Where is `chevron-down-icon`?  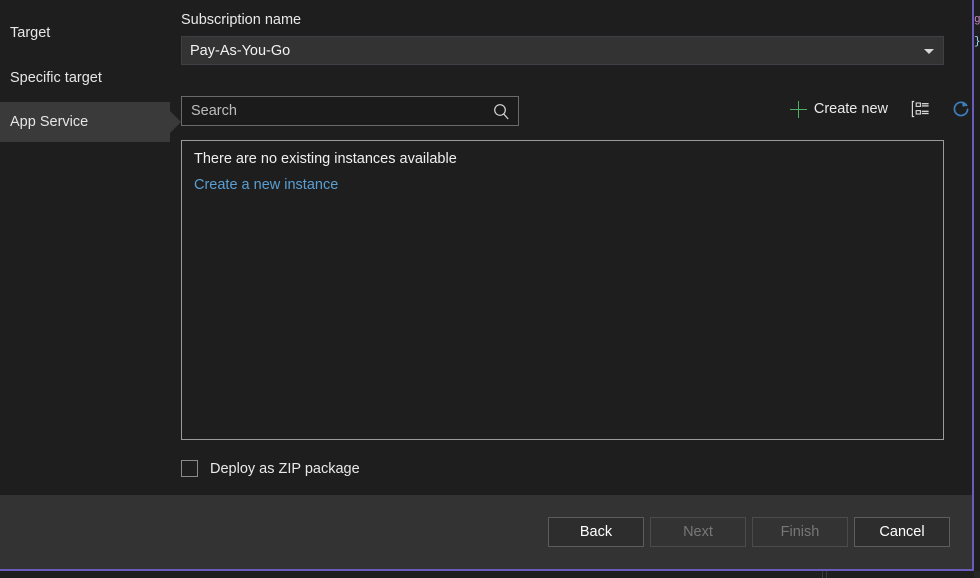 chevron-down-icon is located at coordinates (929, 51).